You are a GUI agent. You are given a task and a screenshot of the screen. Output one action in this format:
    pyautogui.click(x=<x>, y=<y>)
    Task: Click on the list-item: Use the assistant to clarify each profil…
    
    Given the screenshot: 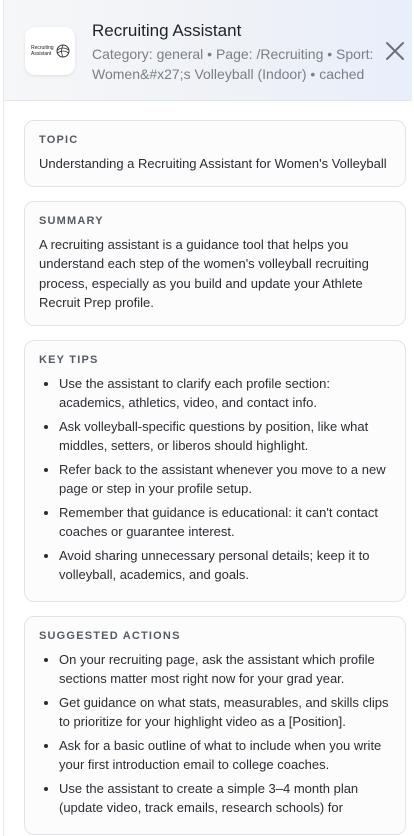 What is the action you would take?
    pyautogui.click(x=225, y=393)
    